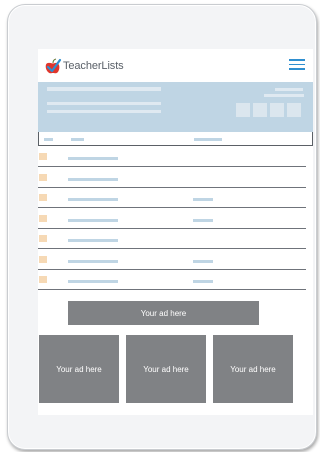 This screenshot has height=452, width=320. What do you see at coordinates (175, 65) in the screenshot?
I see `site-header: TeacherLists` at bounding box center [175, 65].